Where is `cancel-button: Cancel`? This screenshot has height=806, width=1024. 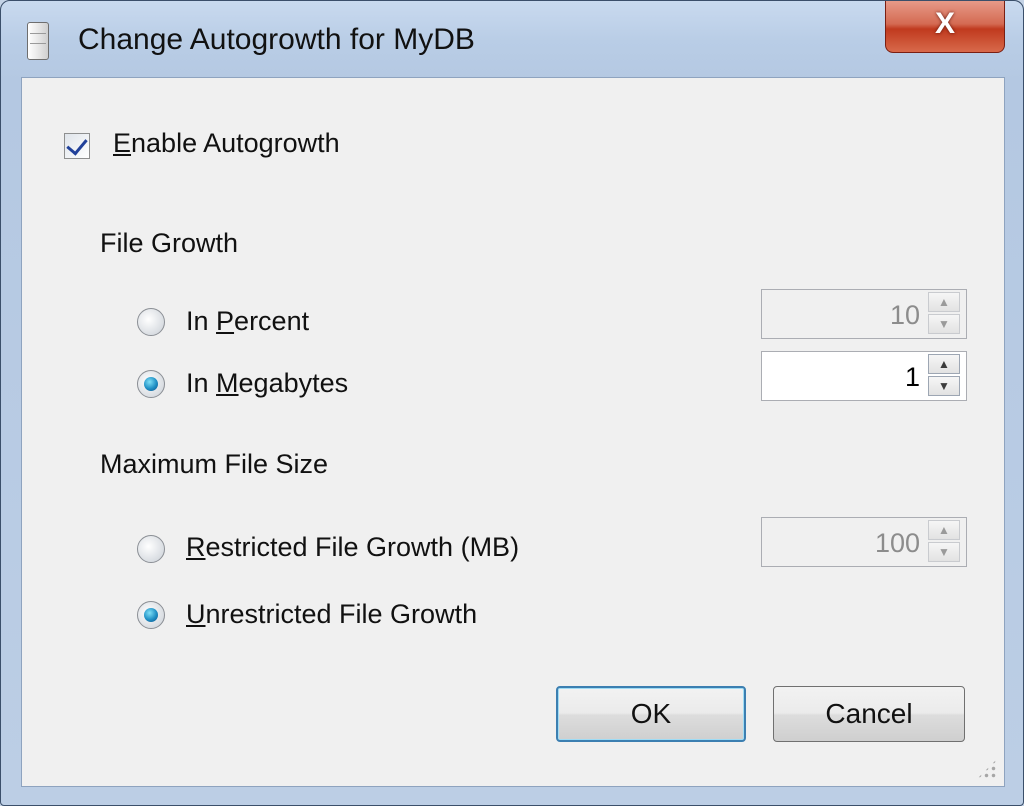 cancel-button: Cancel is located at coordinates (869, 714).